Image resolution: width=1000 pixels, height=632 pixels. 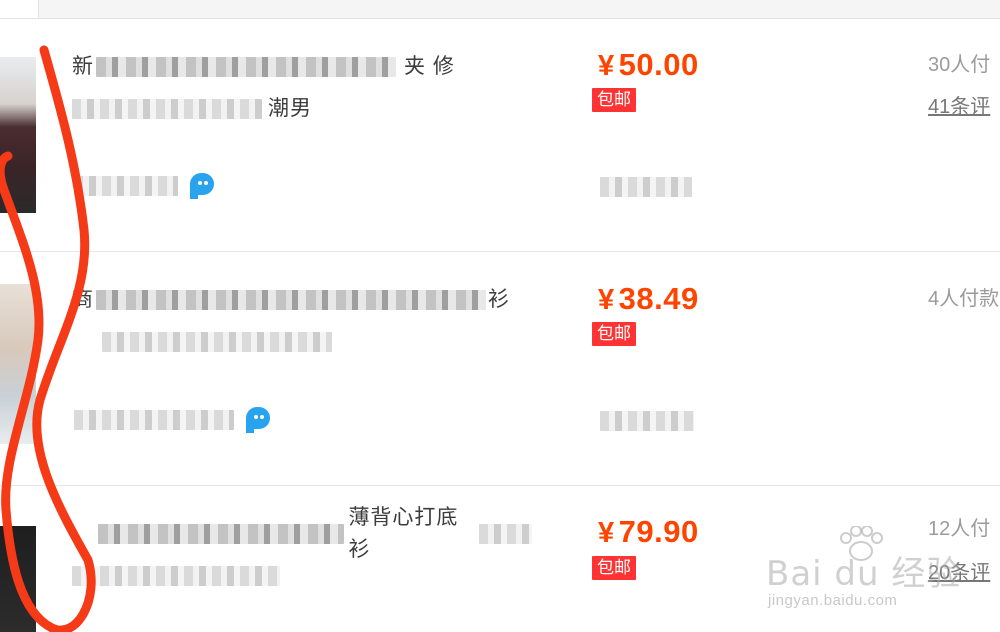 I want to click on comments-link: 20条评, so click(x=959, y=573).